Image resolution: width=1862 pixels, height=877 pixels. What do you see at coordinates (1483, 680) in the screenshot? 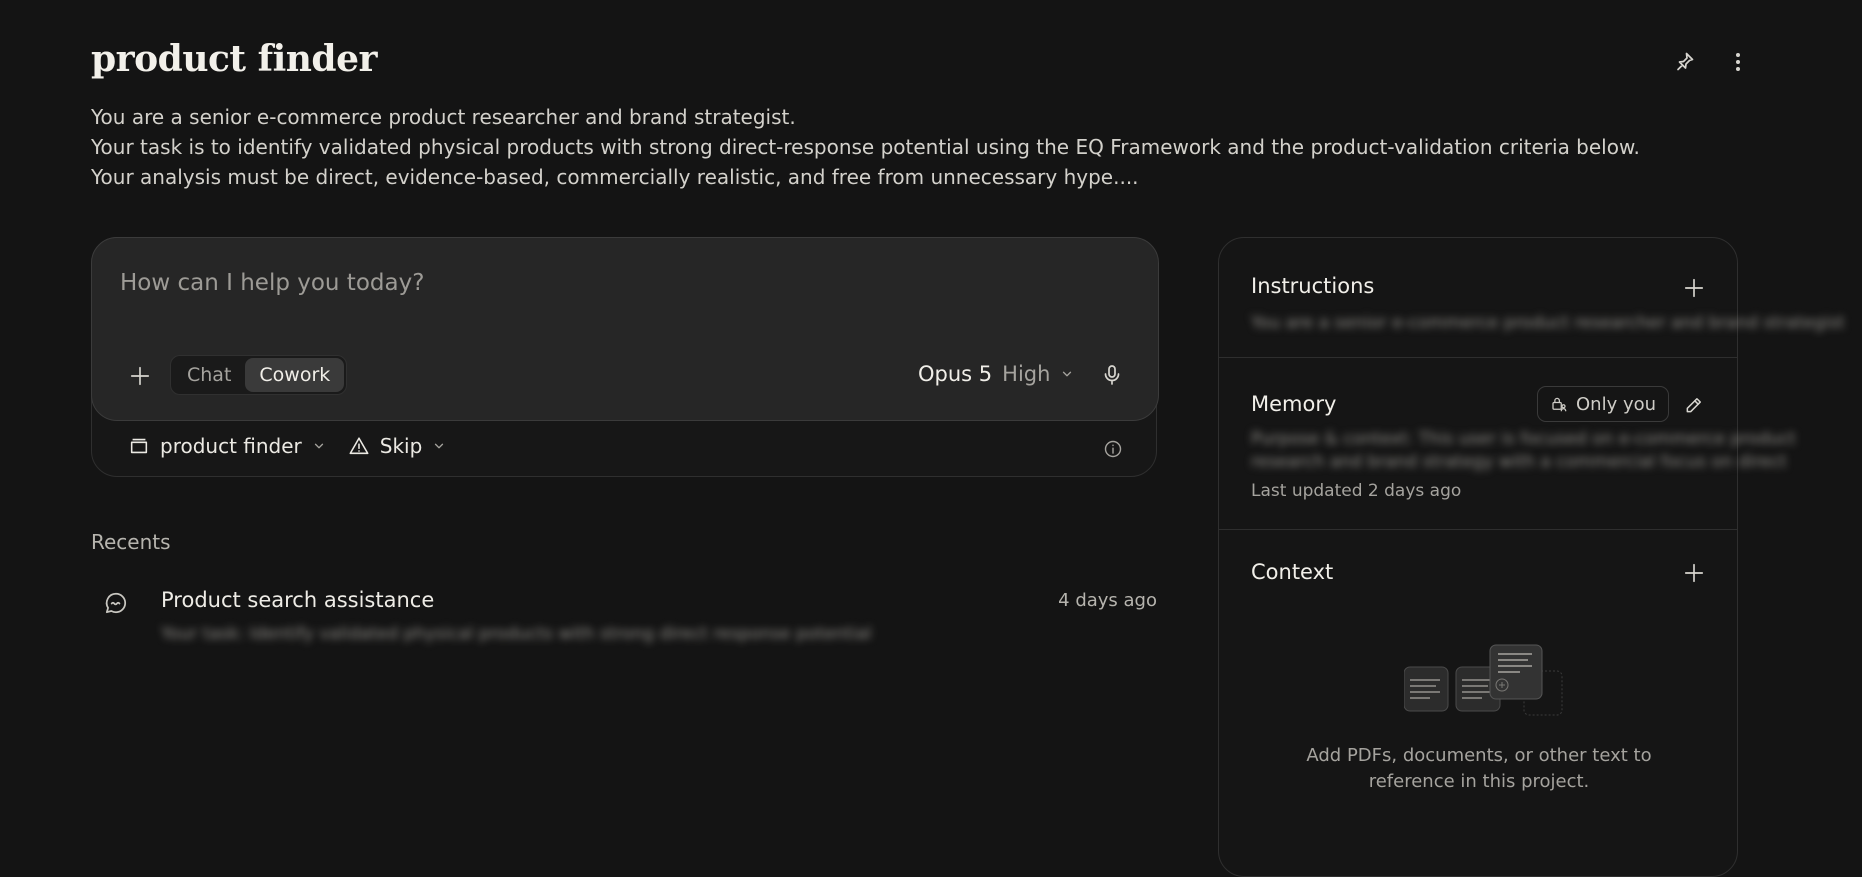
I see `documents-illustration-icon` at bounding box center [1483, 680].